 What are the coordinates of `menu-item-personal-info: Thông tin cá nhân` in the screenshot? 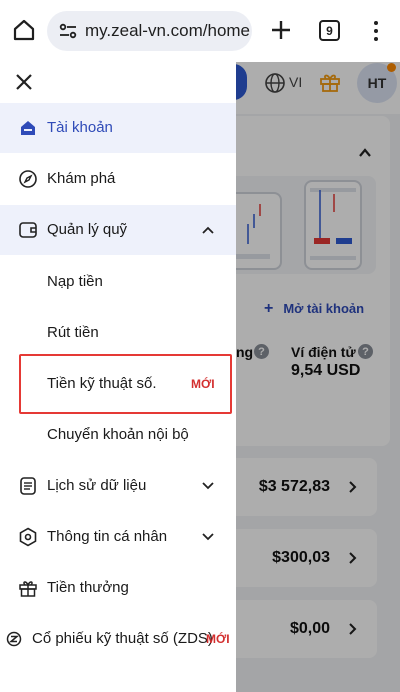 It's located at (118, 537).